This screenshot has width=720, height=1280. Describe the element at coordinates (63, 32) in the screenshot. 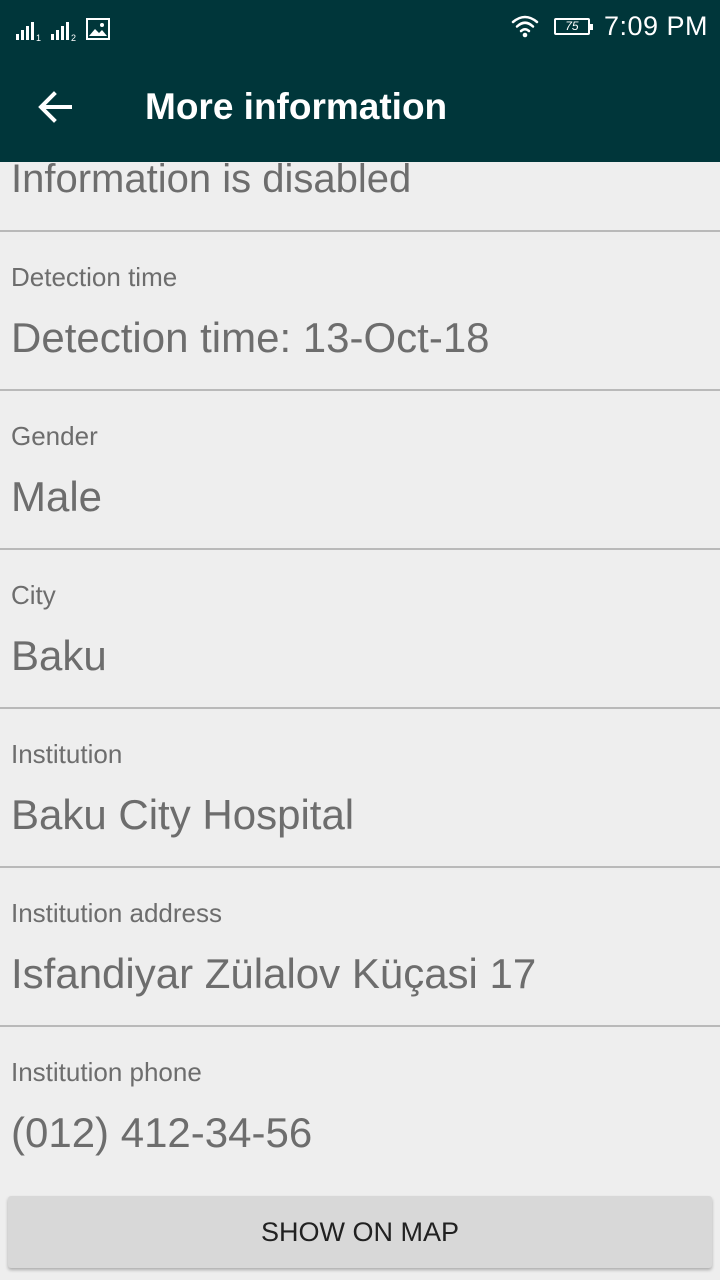

I see `signal-sim2-icon: 2` at that location.